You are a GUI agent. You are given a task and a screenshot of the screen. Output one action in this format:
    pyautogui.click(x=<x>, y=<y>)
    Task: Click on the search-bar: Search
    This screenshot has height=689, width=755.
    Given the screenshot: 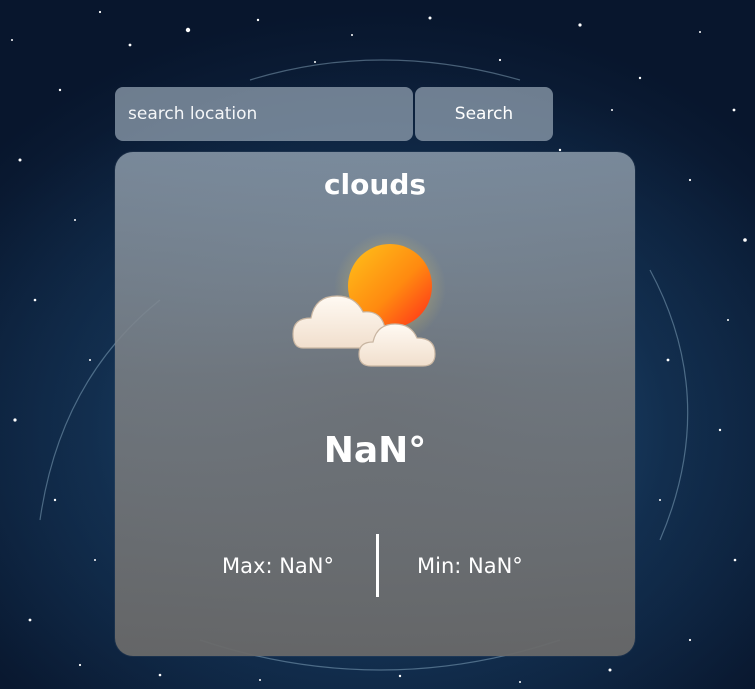 What is the action you would take?
    pyautogui.click(x=334, y=114)
    